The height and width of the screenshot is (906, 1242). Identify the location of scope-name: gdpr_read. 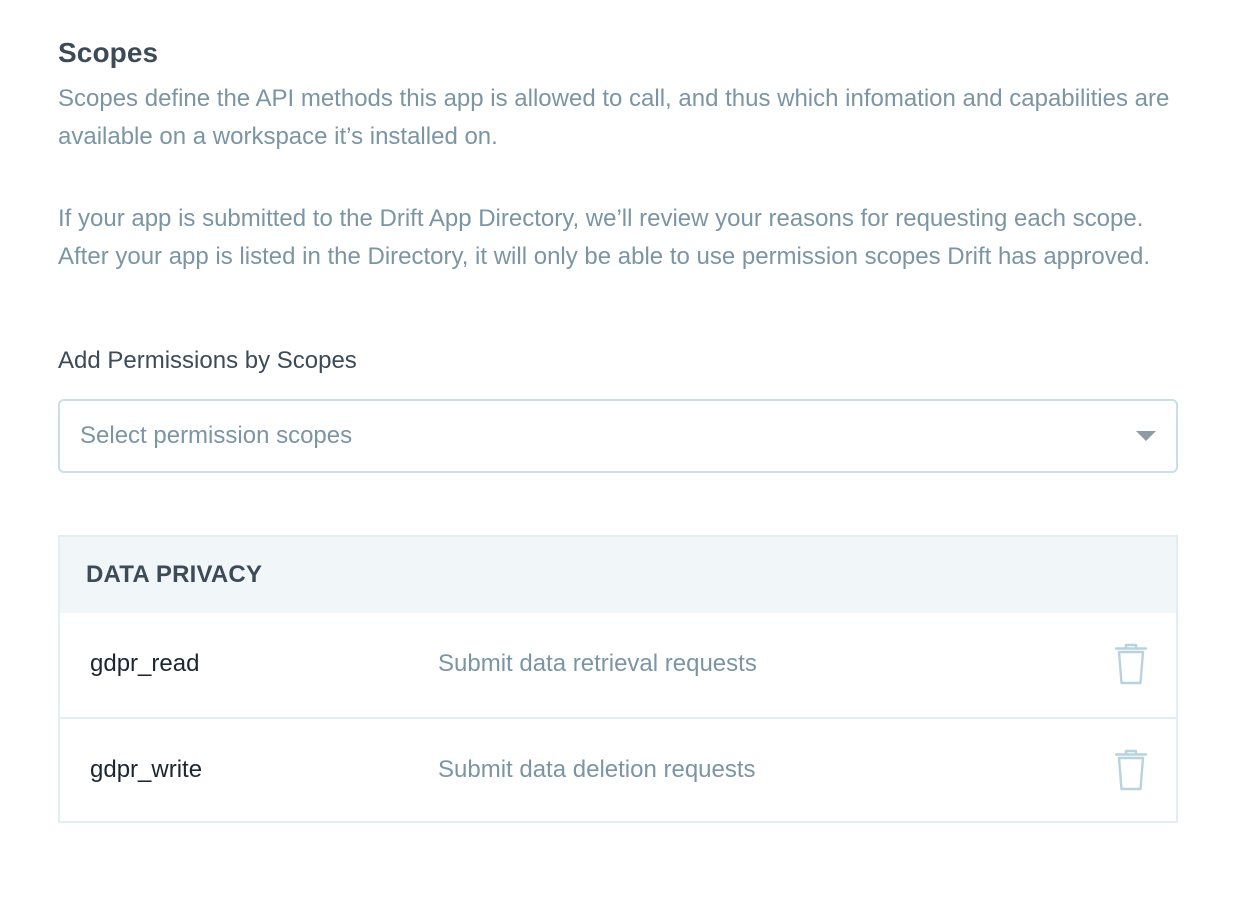
(145, 663).